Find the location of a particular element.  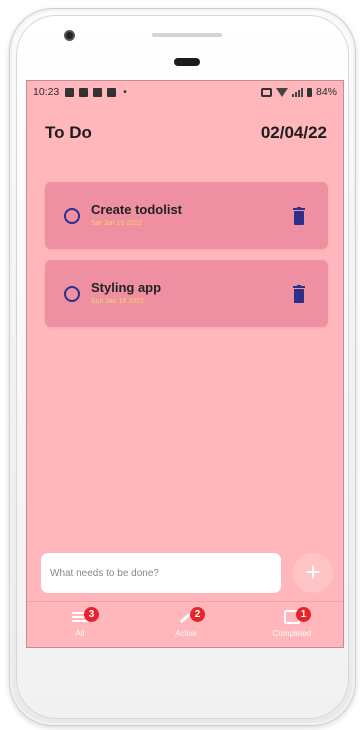

vibrate-icon is located at coordinates (266, 92).